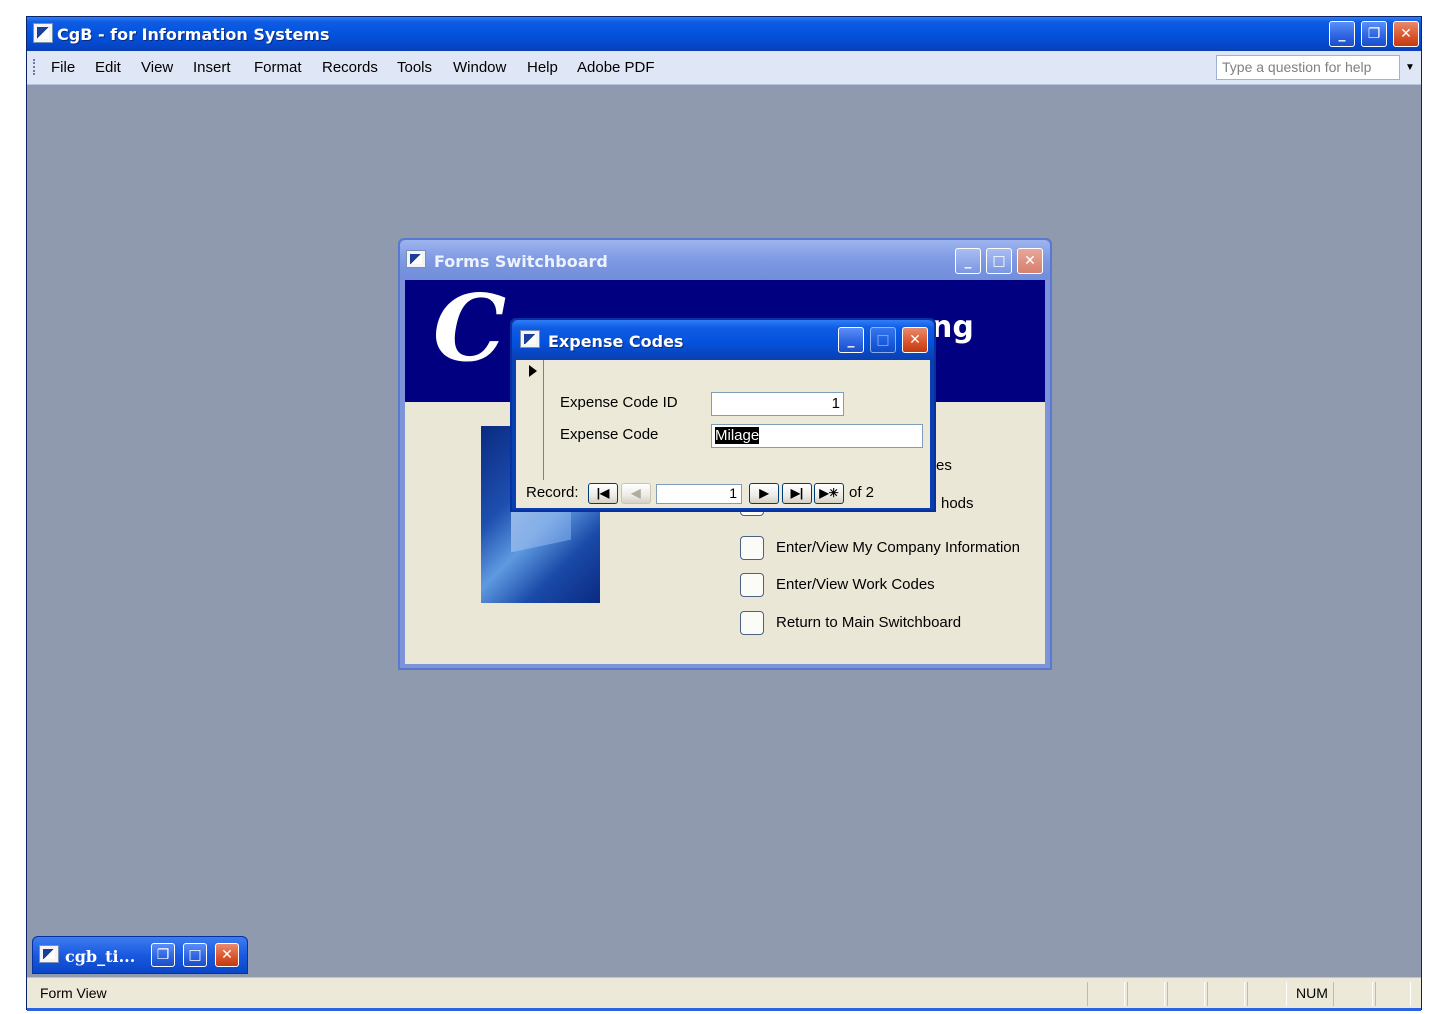 Image resolution: width=1429 pixels, height=1014 pixels. I want to click on record-navigation-bar: Record: |◀ ◀ 1 ▶ ▶| ▶✳ of 2, so click(723, 494).